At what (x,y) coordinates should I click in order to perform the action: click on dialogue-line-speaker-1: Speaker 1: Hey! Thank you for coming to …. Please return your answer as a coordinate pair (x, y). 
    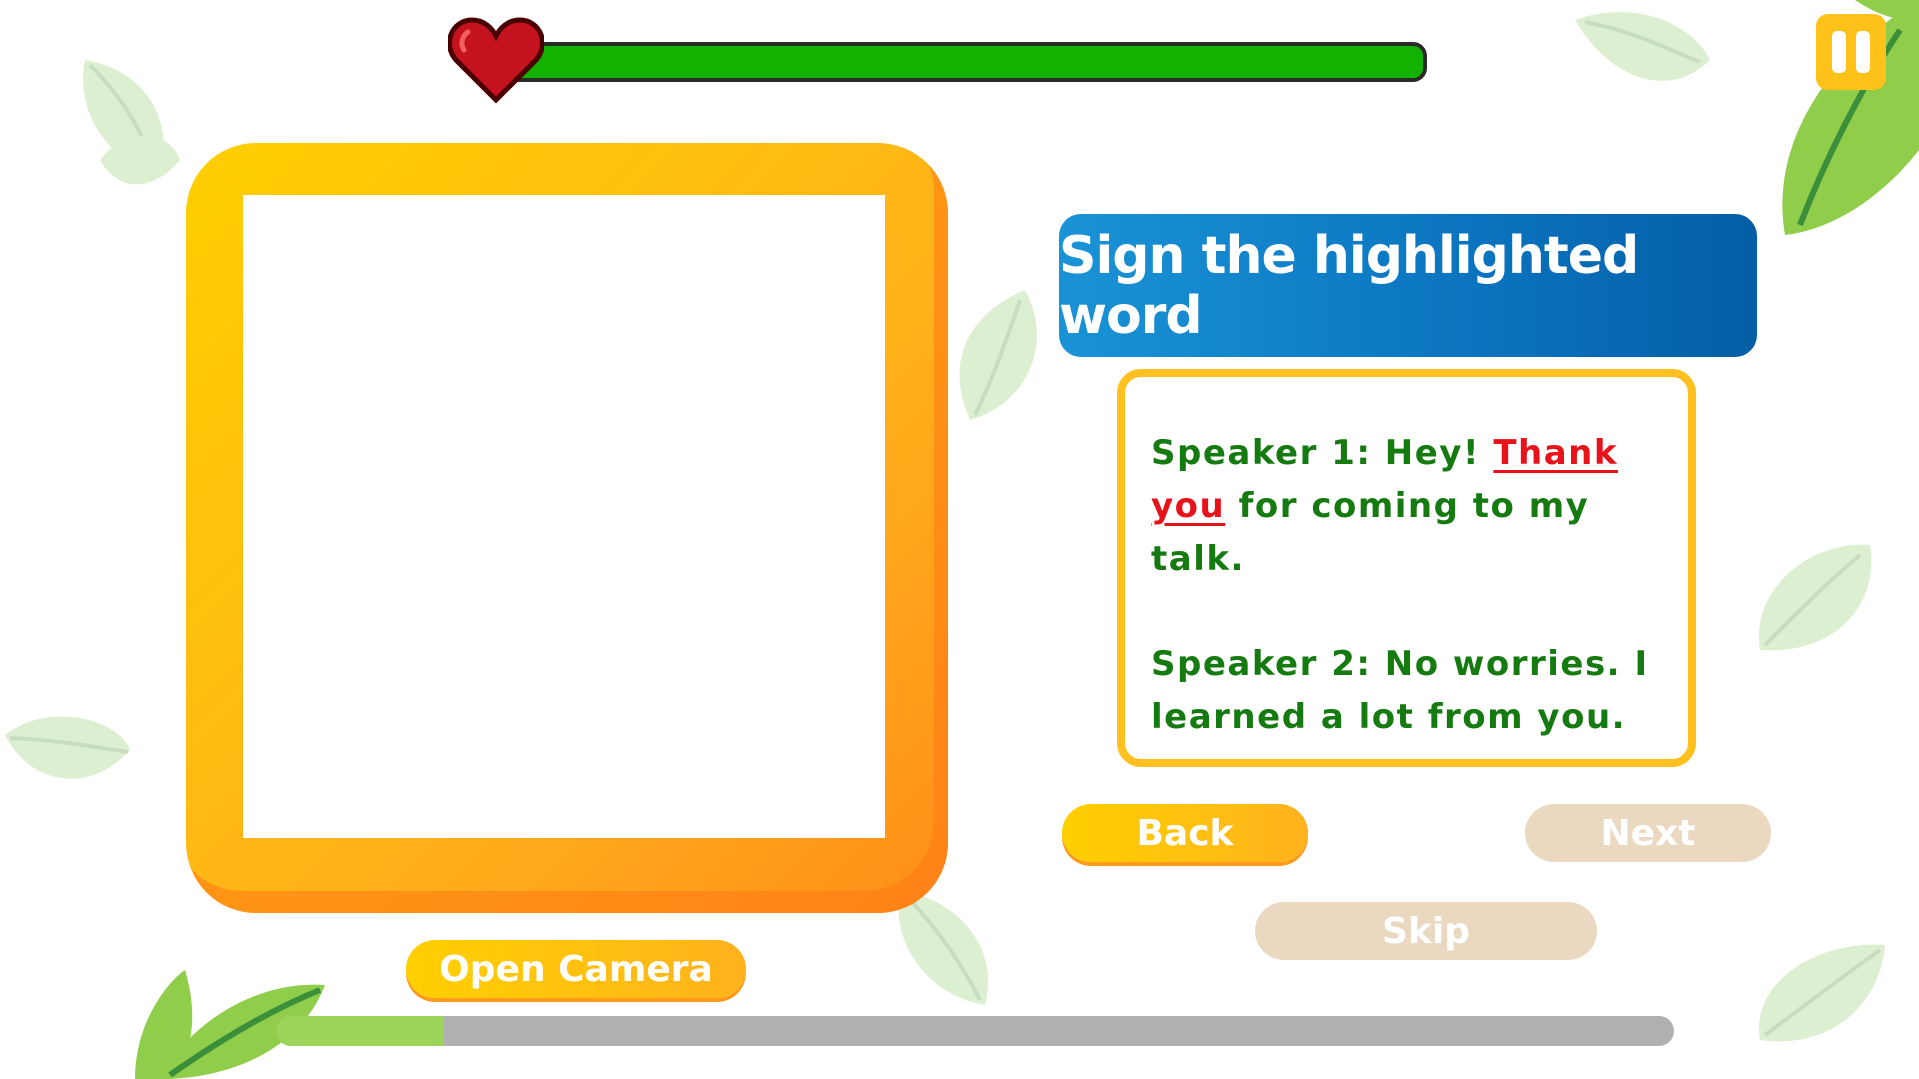
    Looking at the image, I should click on (1406, 506).